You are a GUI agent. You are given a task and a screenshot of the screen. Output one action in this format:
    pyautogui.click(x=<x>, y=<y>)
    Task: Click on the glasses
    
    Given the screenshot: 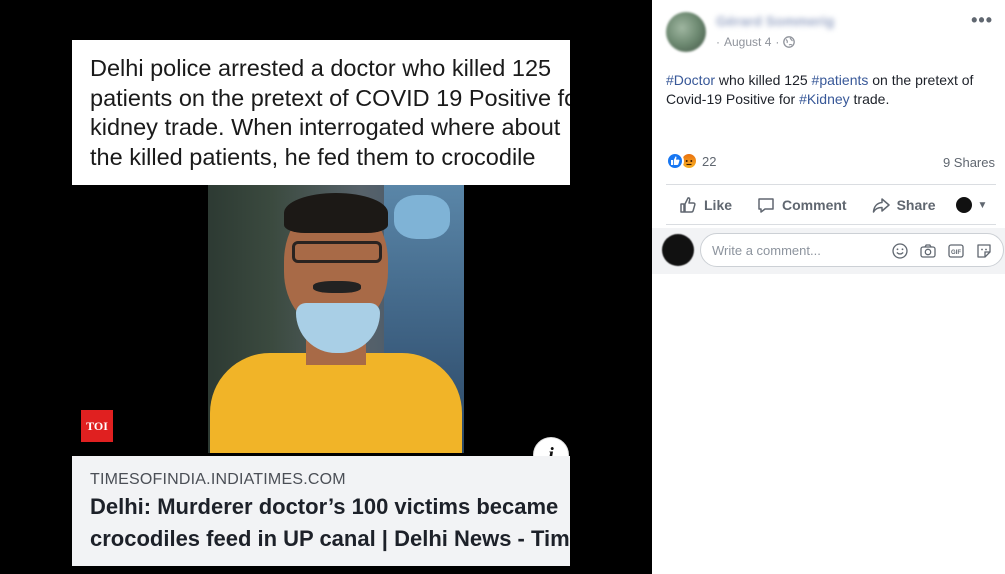 What is the action you would take?
    pyautogui.click(x=337, y=252)
    